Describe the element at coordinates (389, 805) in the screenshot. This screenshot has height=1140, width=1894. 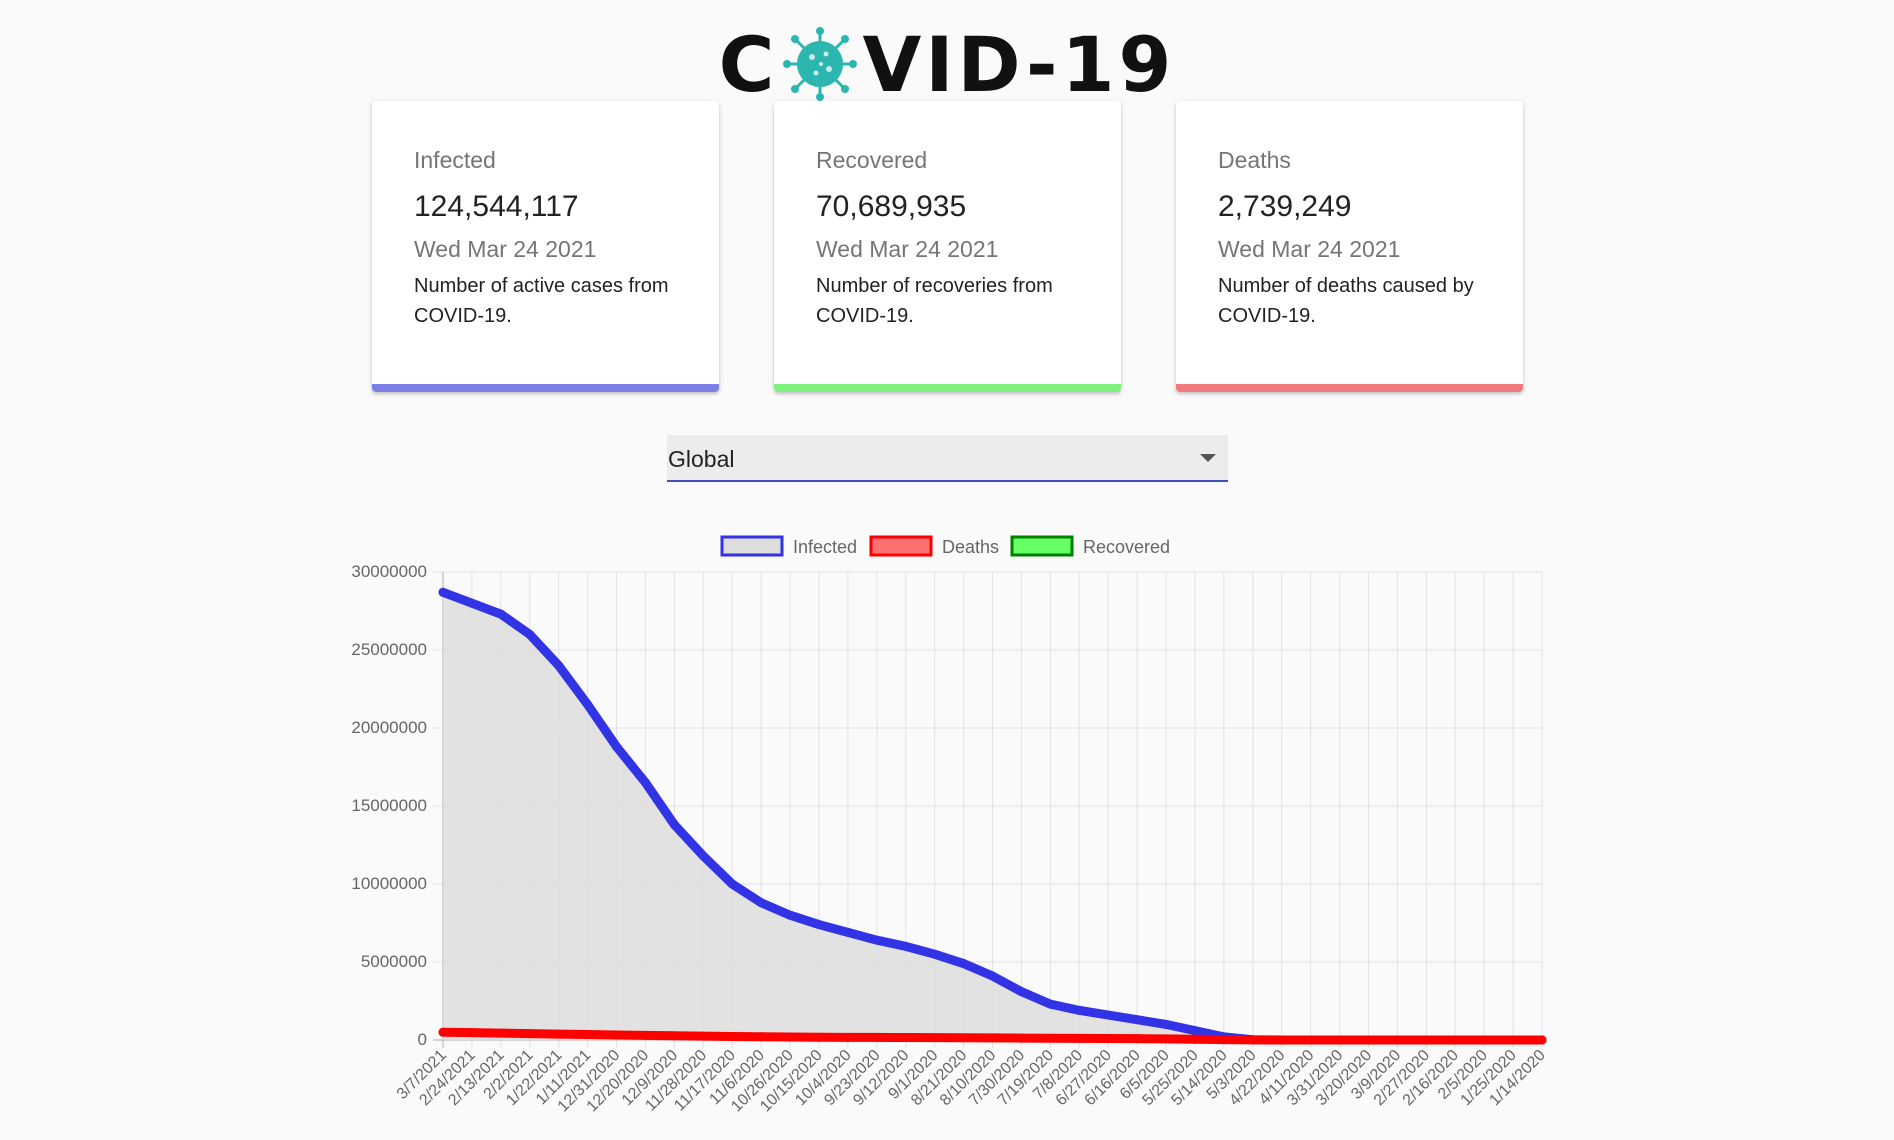
I see `y-tick-label: 15000000` at that location.